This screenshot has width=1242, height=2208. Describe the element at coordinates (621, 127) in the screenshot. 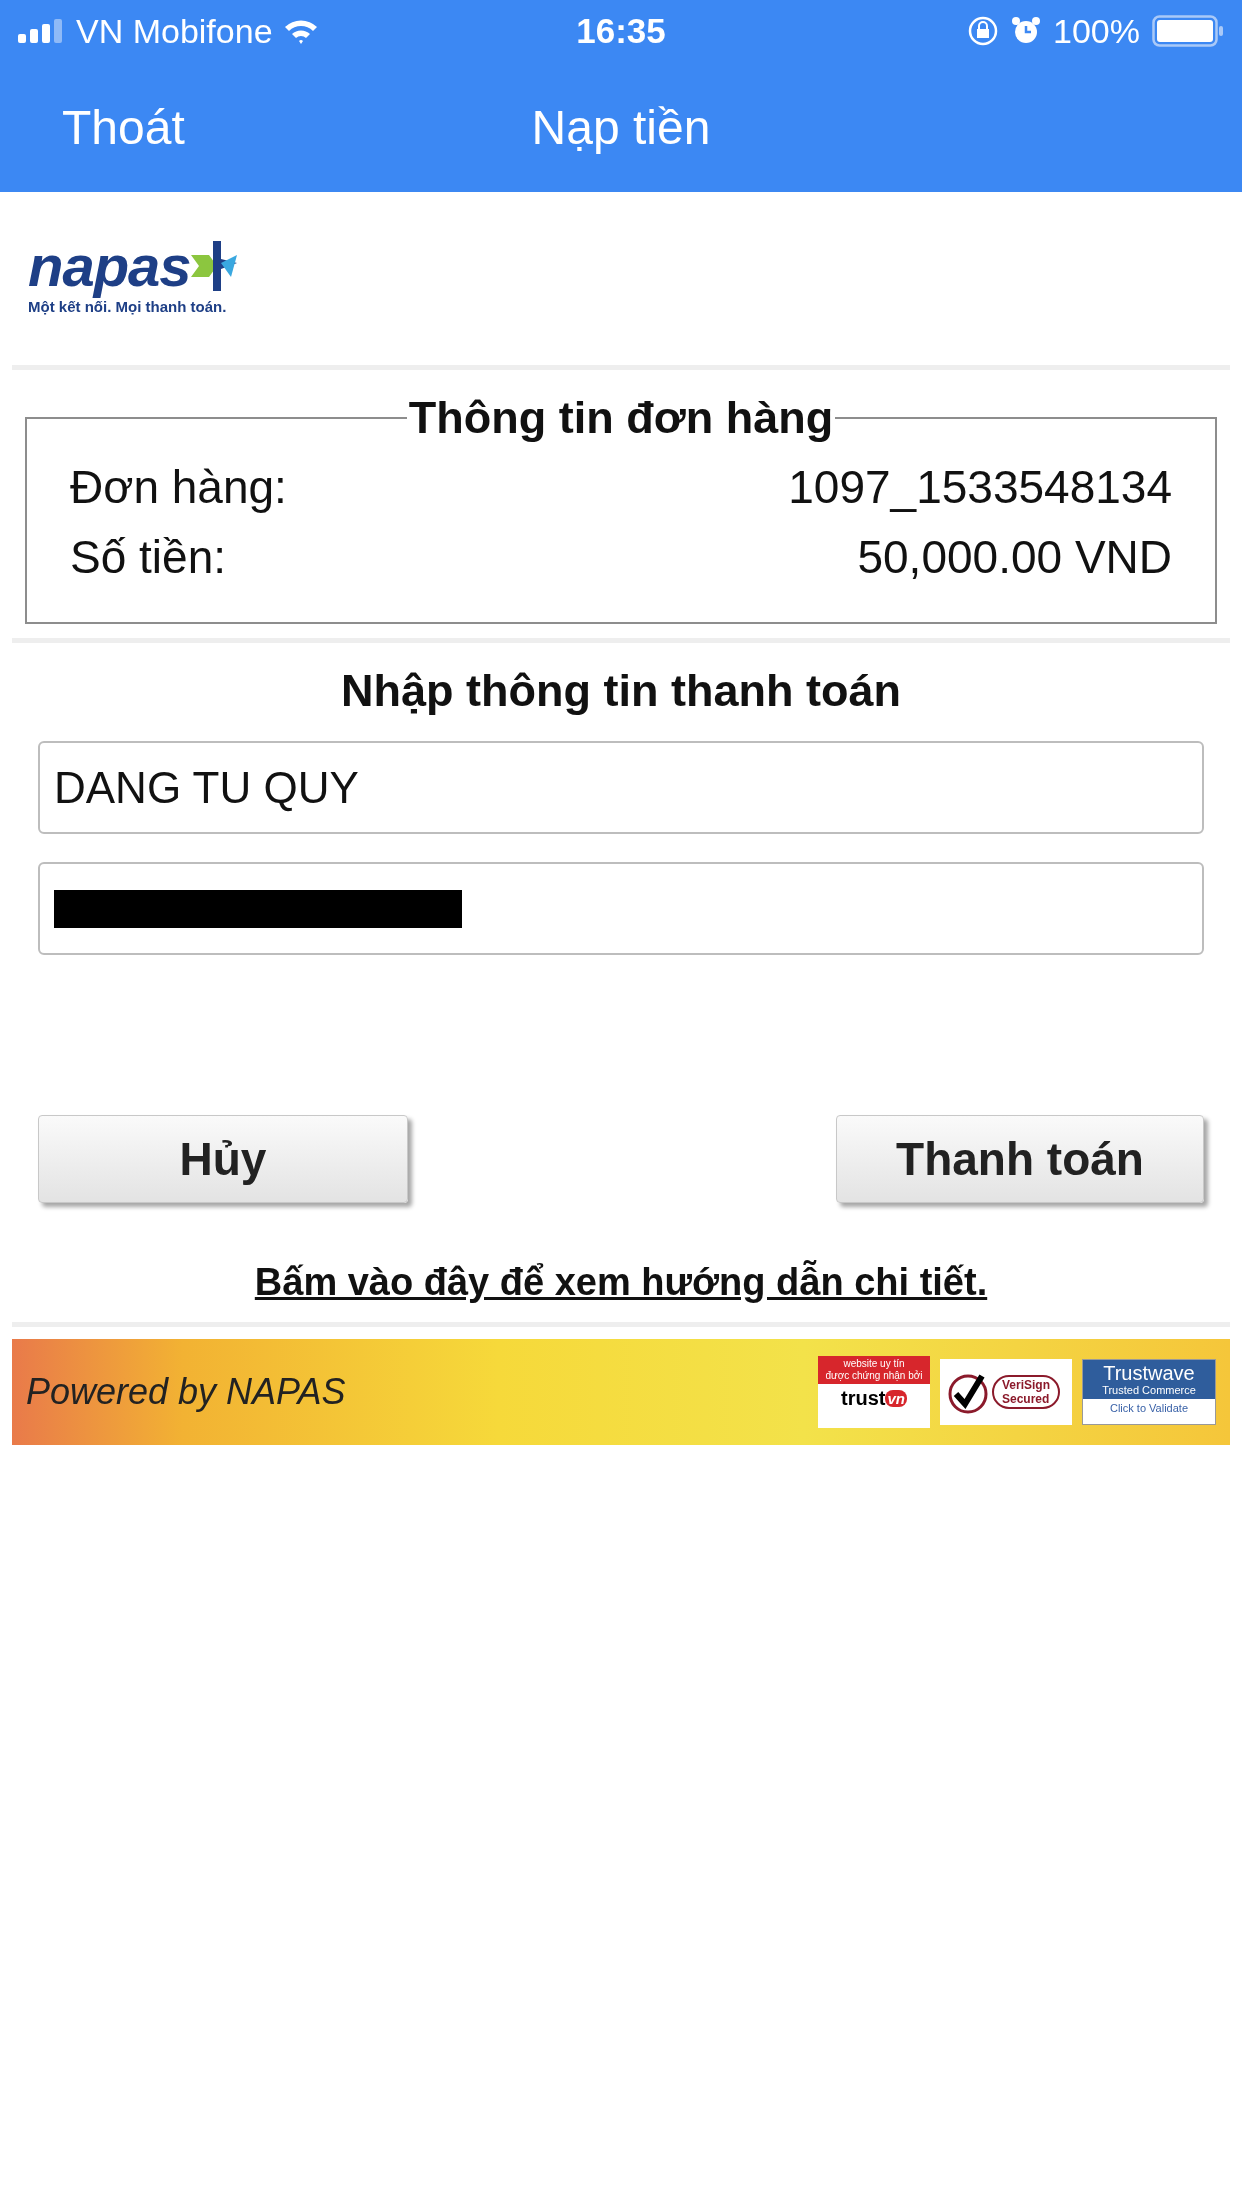

I see `screen-title: Nạp tiền` at that location.